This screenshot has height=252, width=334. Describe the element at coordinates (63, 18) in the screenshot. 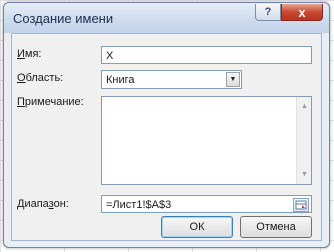

I see `dialog-title: Создание имени` at that location.